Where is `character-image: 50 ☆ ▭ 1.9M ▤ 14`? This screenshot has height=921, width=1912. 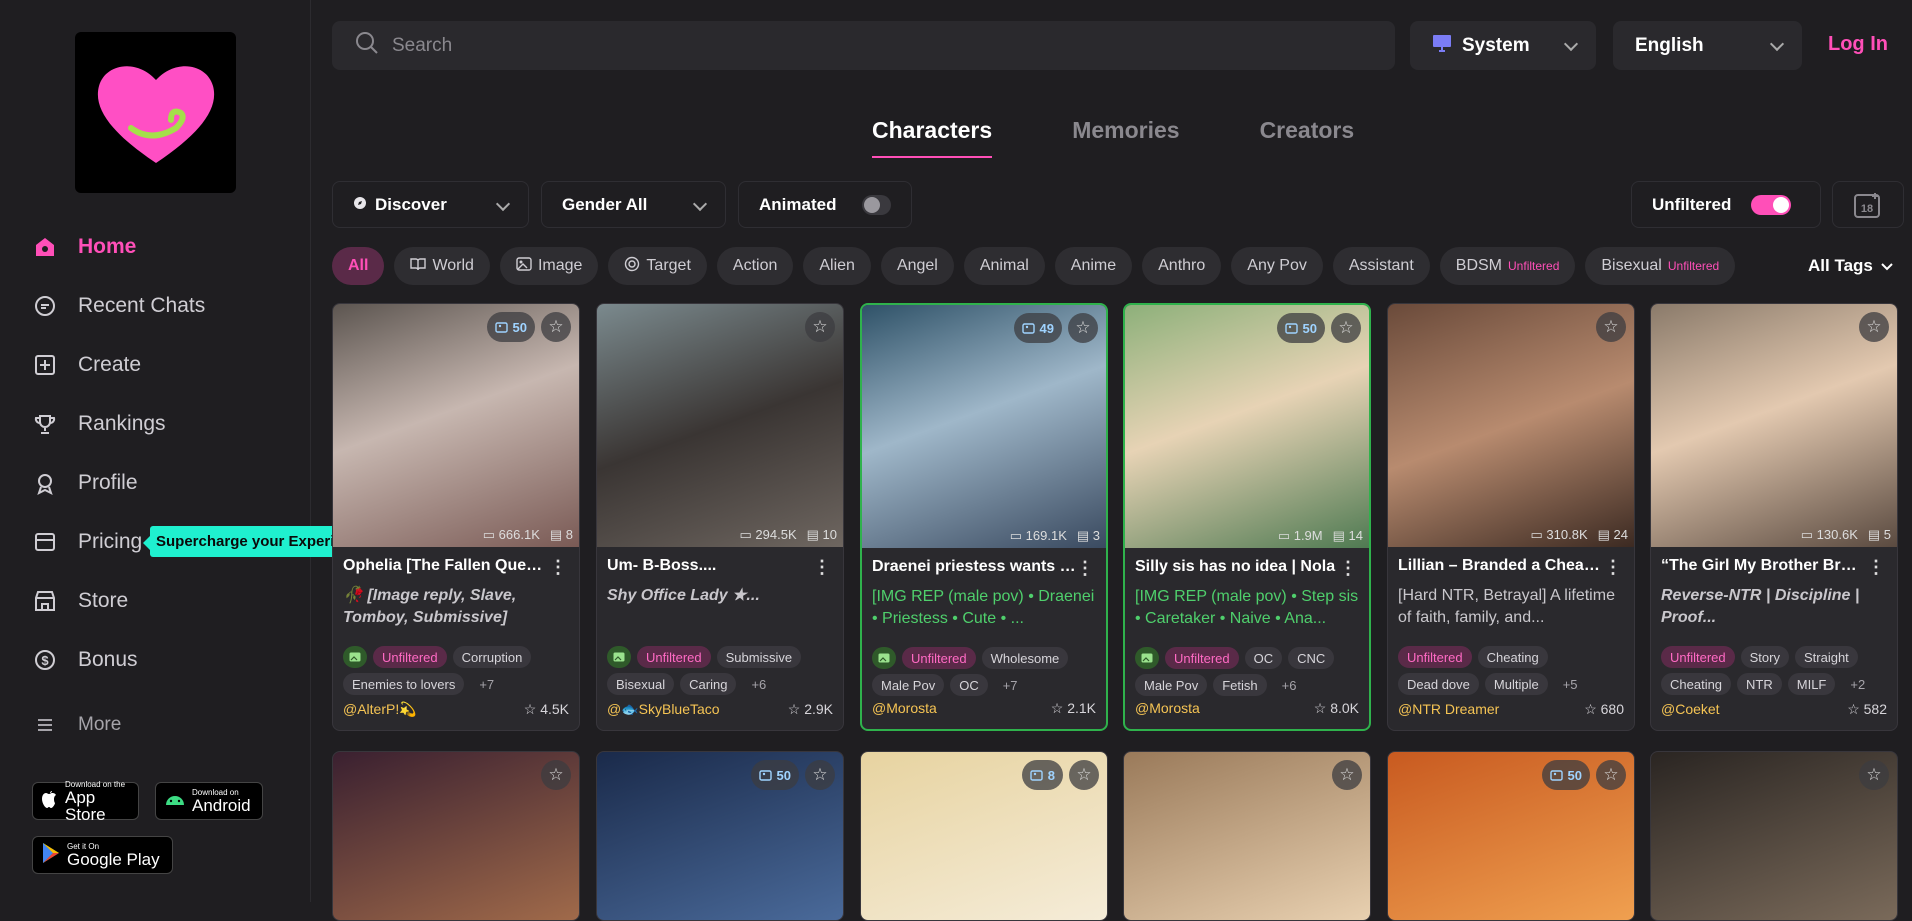
character-image: 50 ☆ ▭ 1.9M ▤ 14 is located at coordinates (1247, 426).